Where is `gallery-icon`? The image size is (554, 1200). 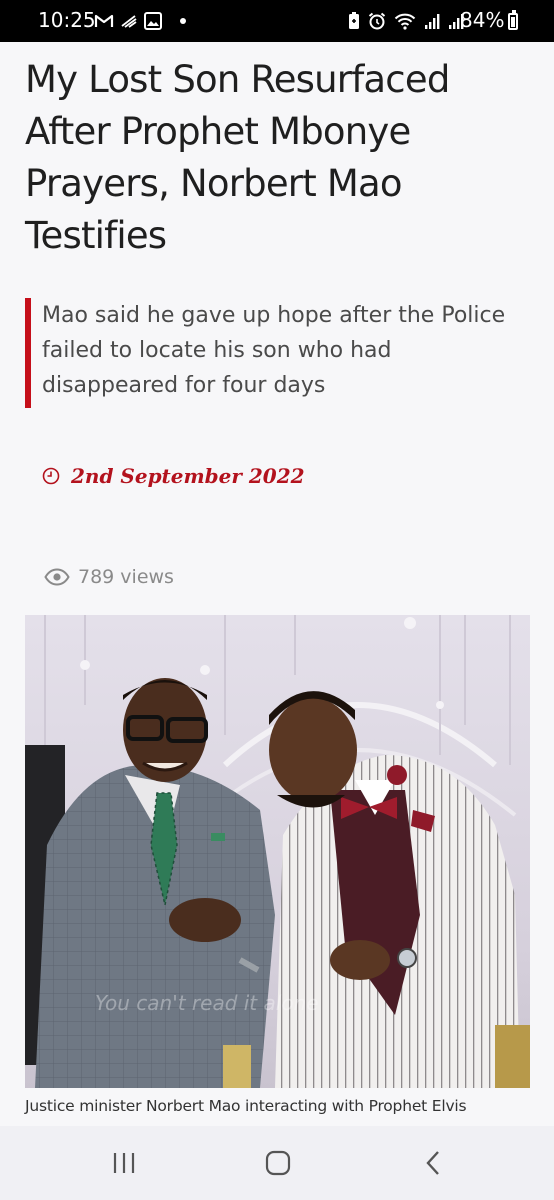
gallery-icon is located at coordinates (153, 21).